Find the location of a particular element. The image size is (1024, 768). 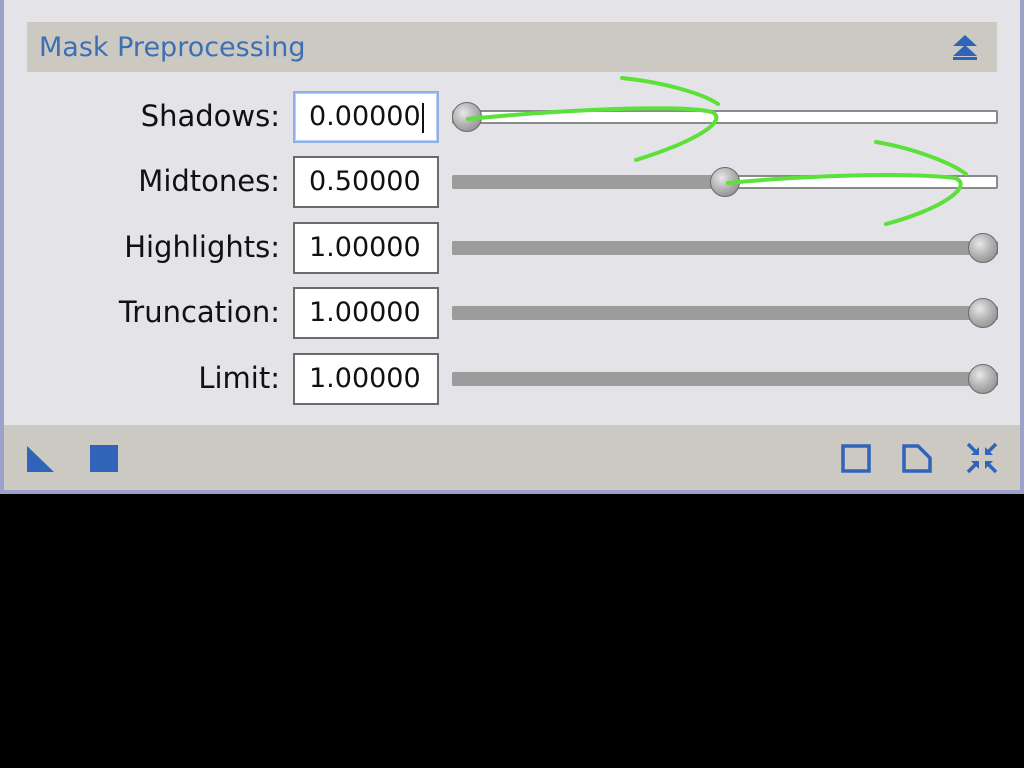

row-truncation: Truncation: 1.00000 is located at coordinates (512, 314).